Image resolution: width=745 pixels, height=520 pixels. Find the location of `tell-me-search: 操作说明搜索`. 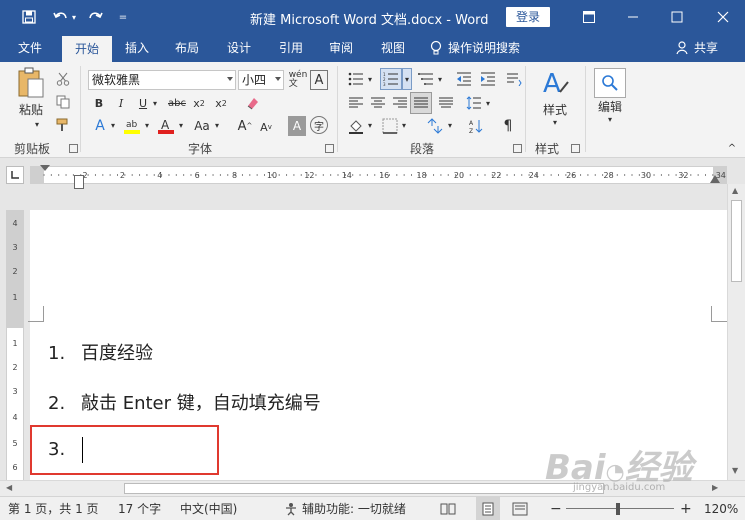

tell-me-search: 操作说明搜索 is located at coordinates (475, 48).